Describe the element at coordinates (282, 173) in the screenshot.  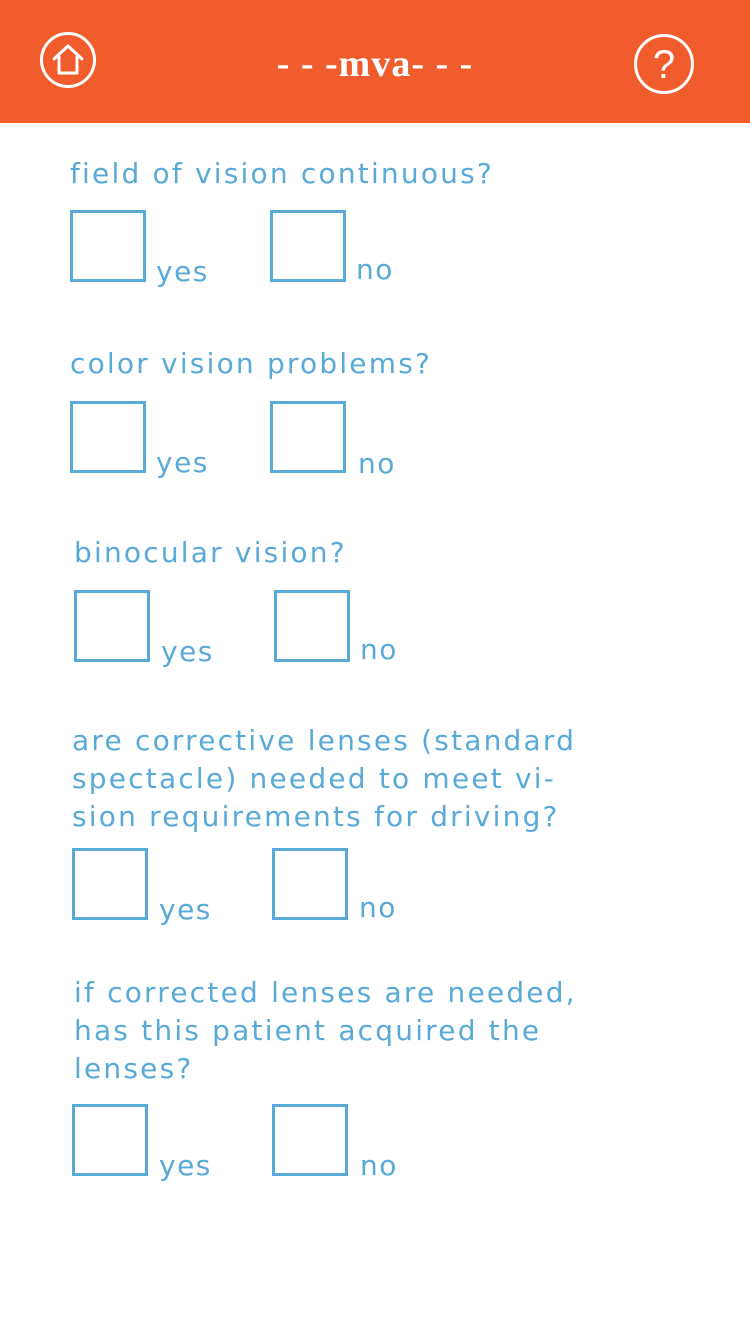
I see `question-field-of-vision: field of vision continuous?` at that location.